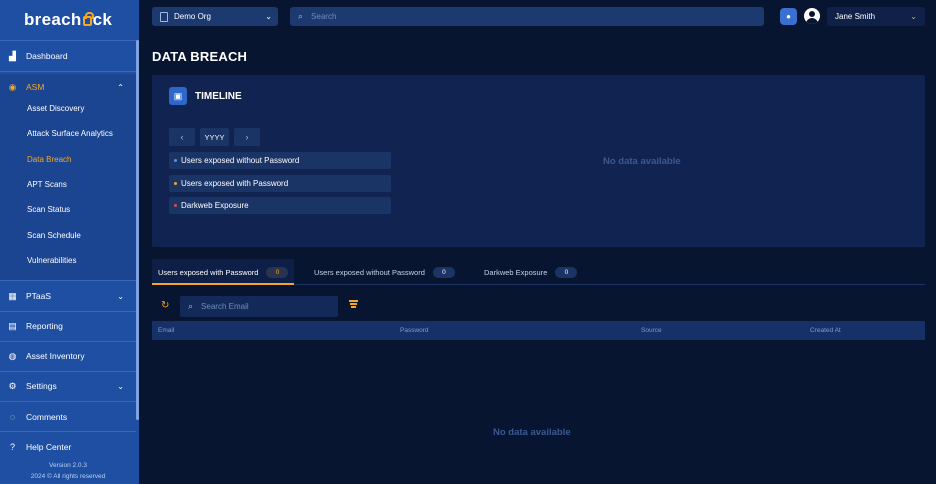 Image resolution: width=936 pixels, height=484 pixels. Describe the element at coordinates (35, 87) in the screenshot. I see `sidebar-item-label: ASM` at that location.